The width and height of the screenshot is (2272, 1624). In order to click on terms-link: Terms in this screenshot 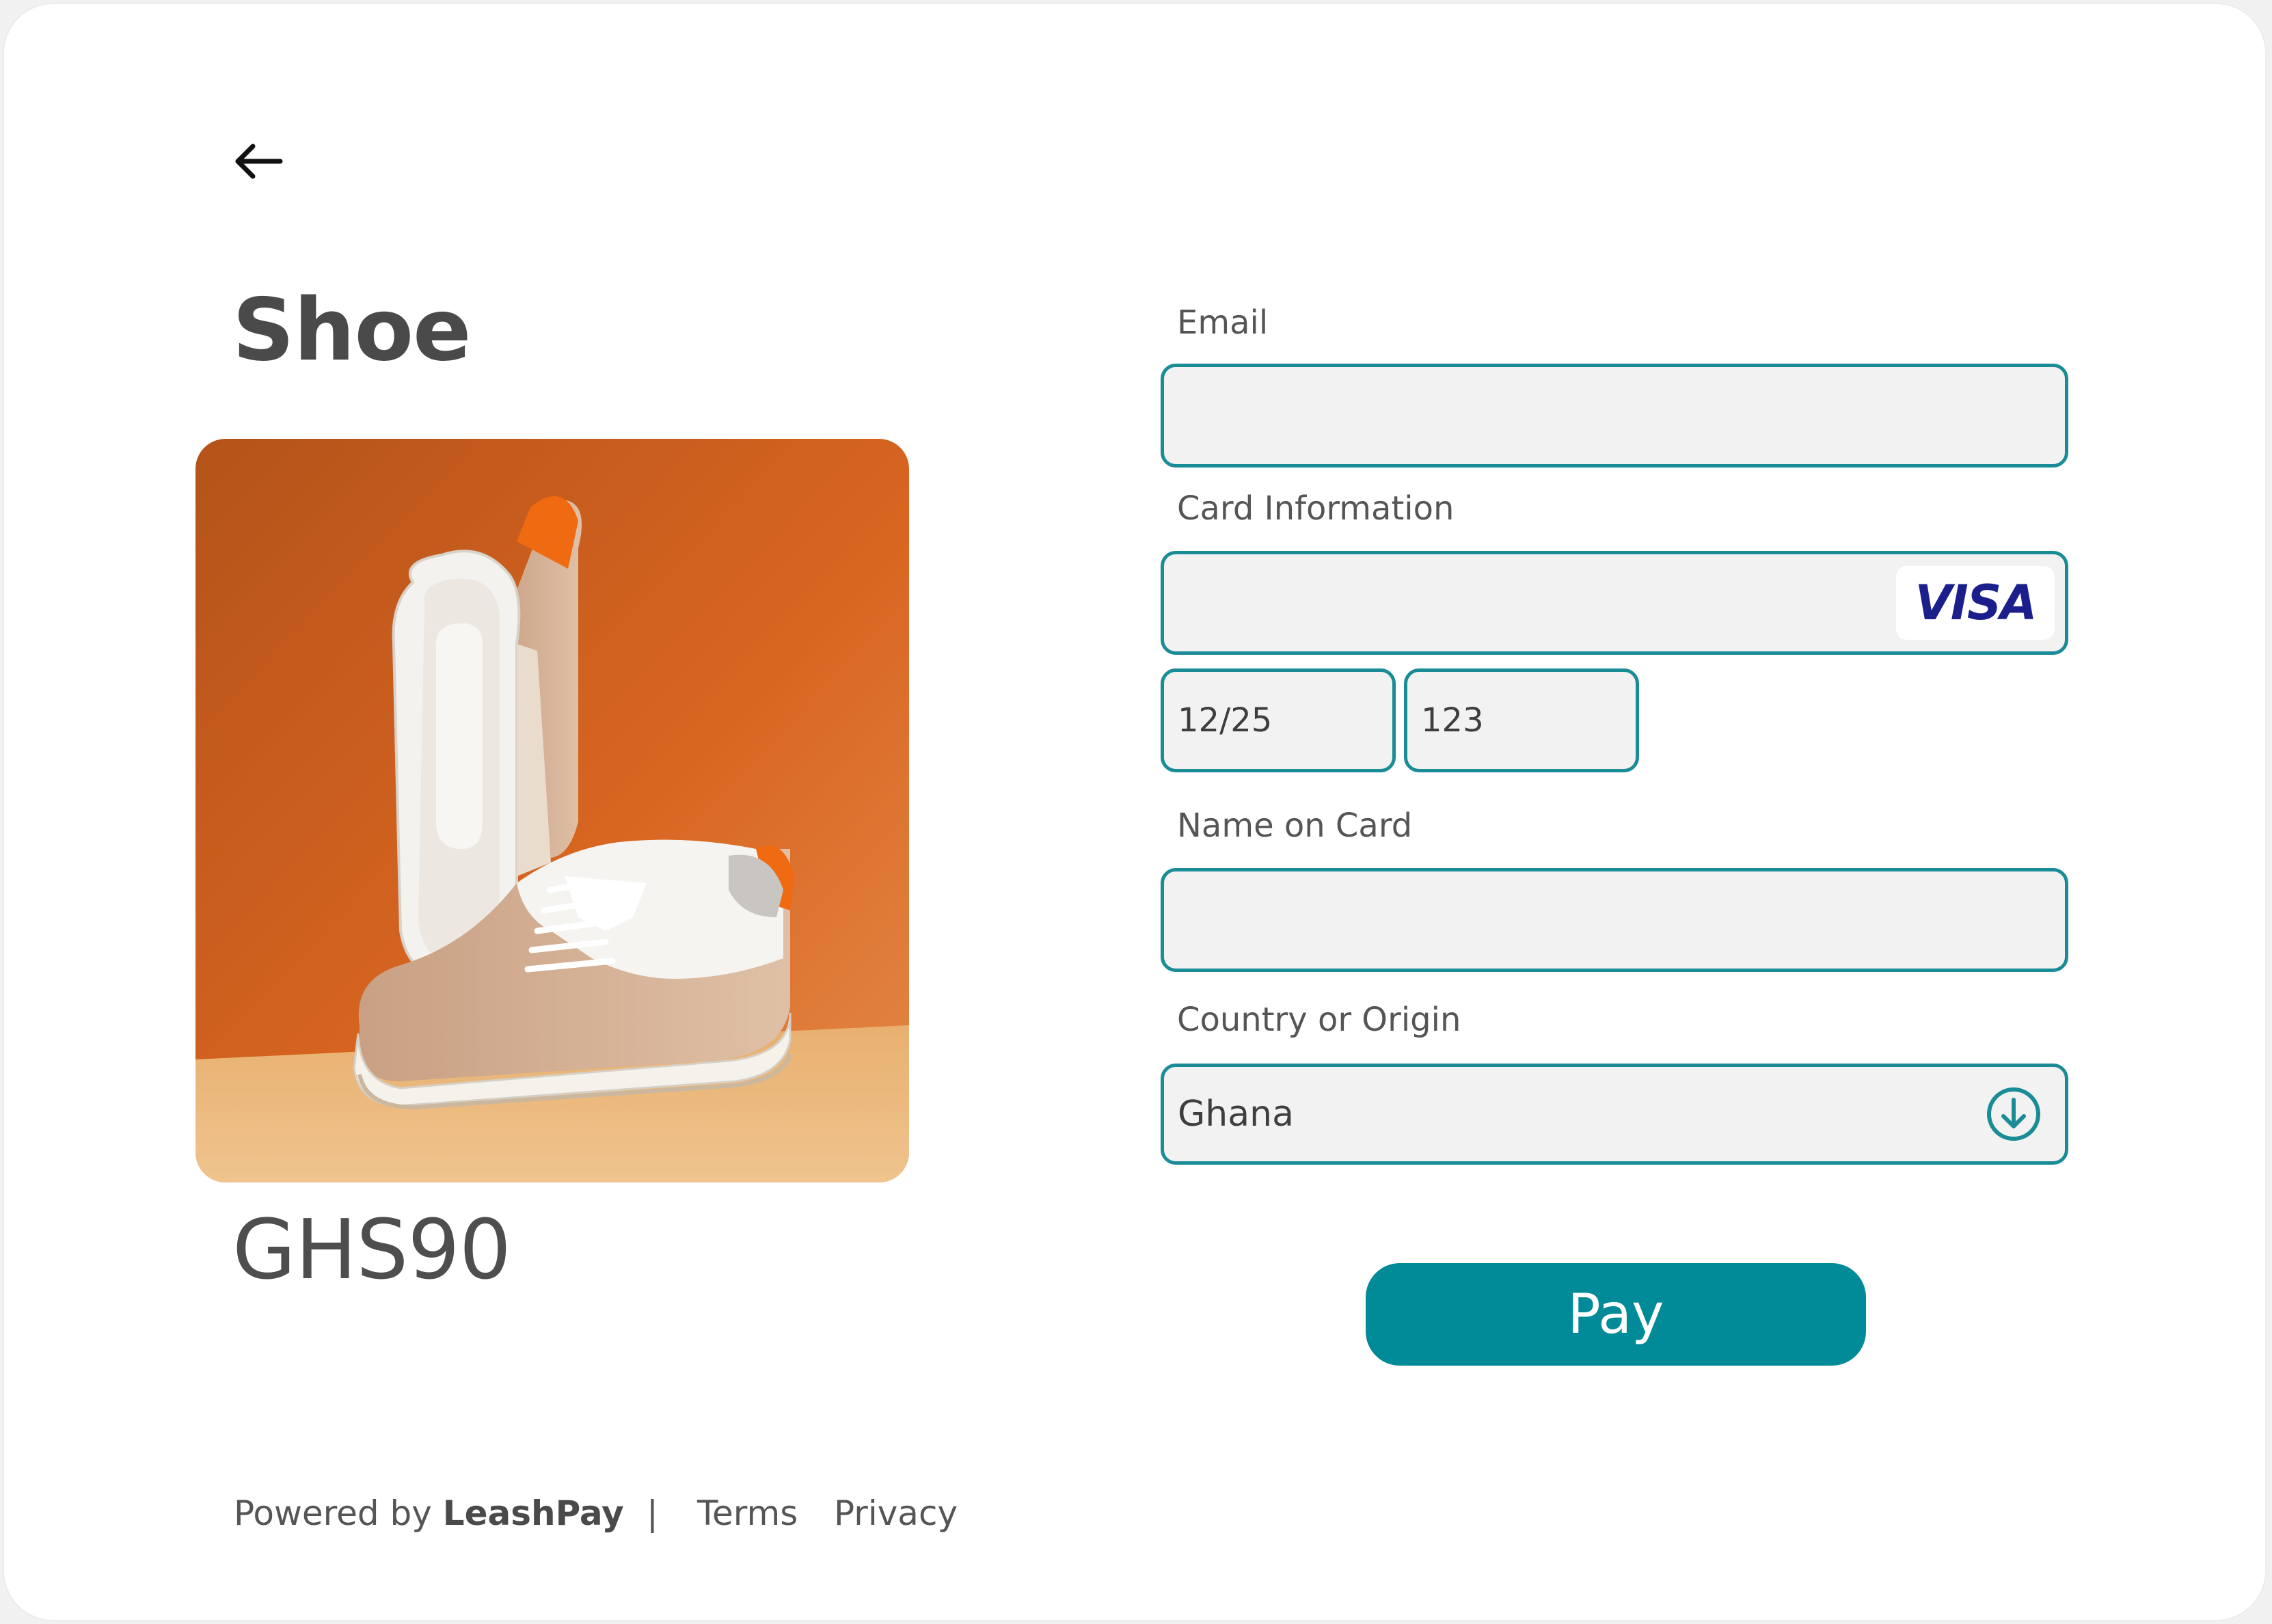, I will do `click(748, 1513)`.